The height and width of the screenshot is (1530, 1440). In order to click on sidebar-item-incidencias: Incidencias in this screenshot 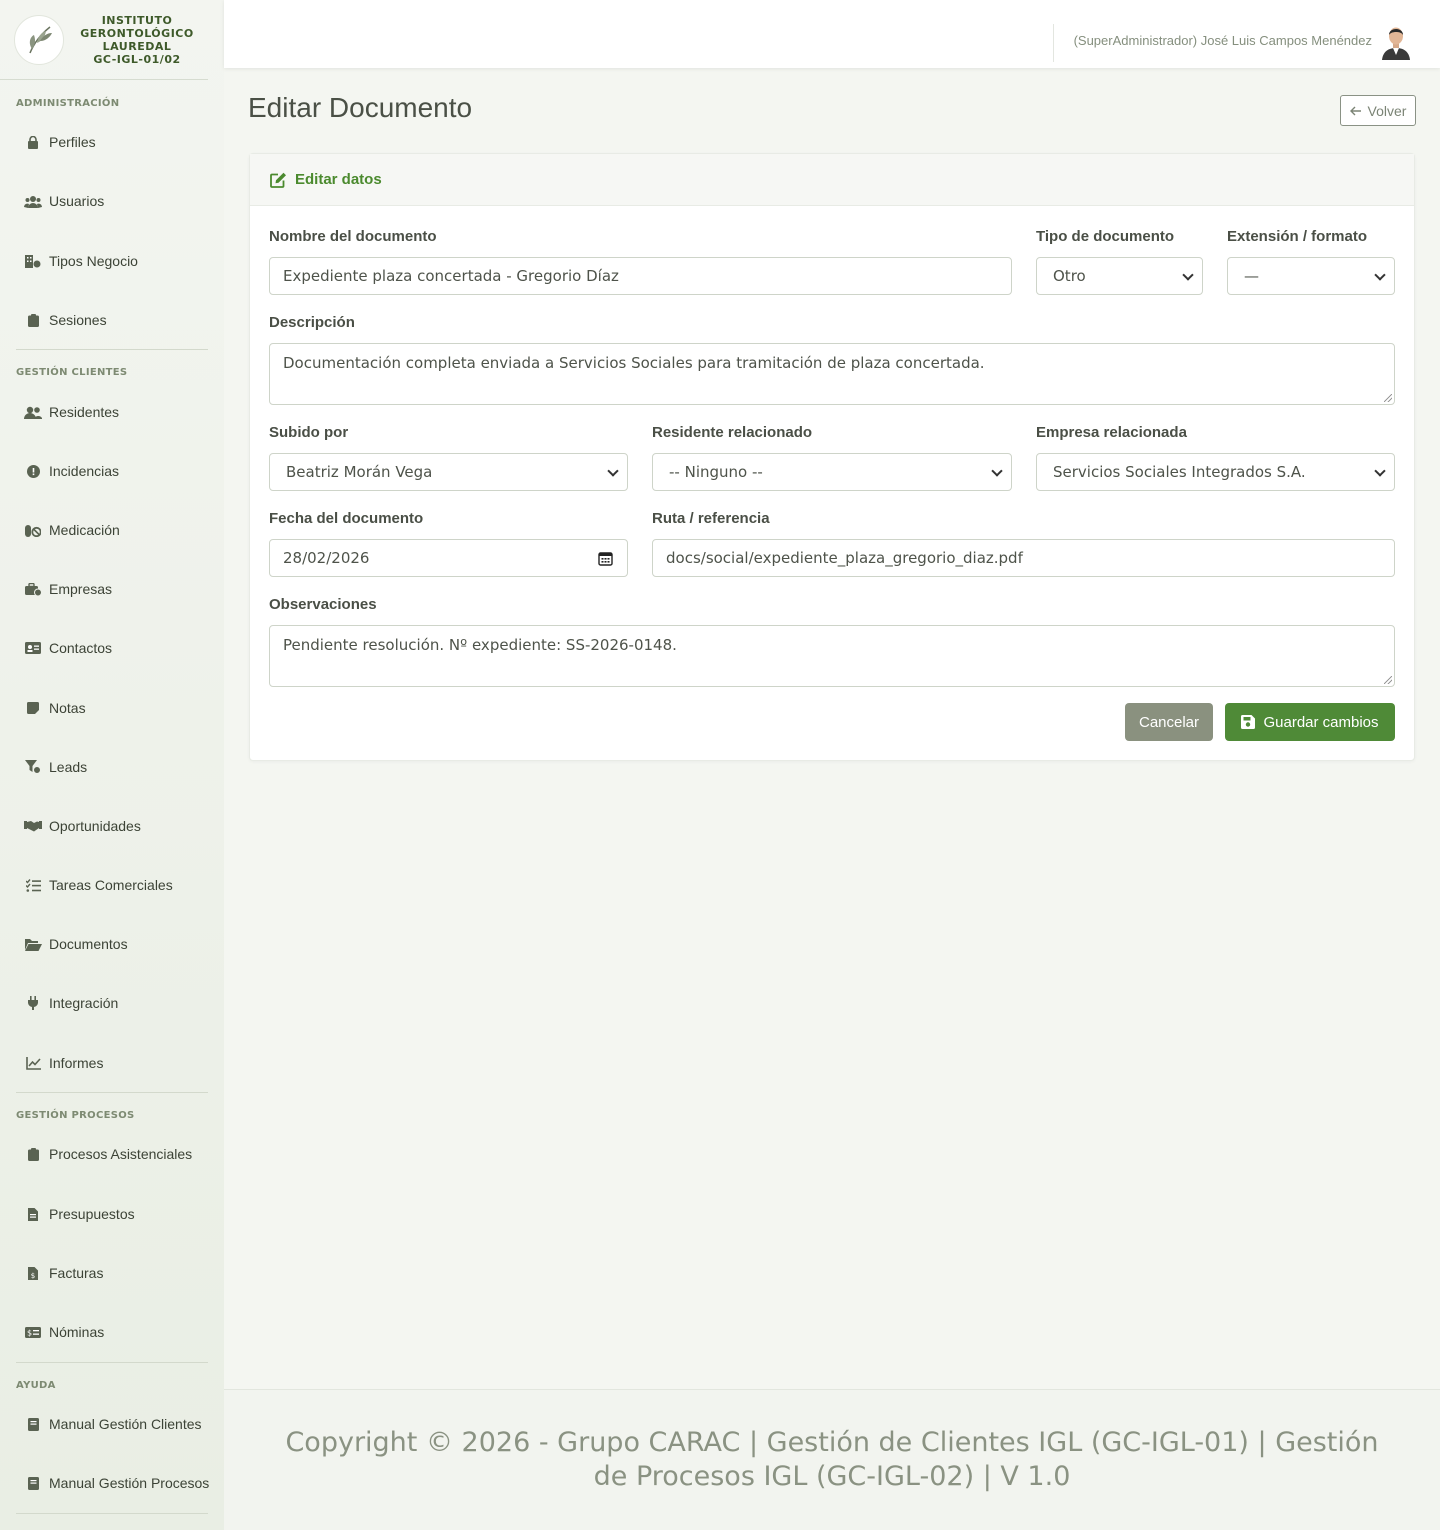, I will do `click(112, 471)`.